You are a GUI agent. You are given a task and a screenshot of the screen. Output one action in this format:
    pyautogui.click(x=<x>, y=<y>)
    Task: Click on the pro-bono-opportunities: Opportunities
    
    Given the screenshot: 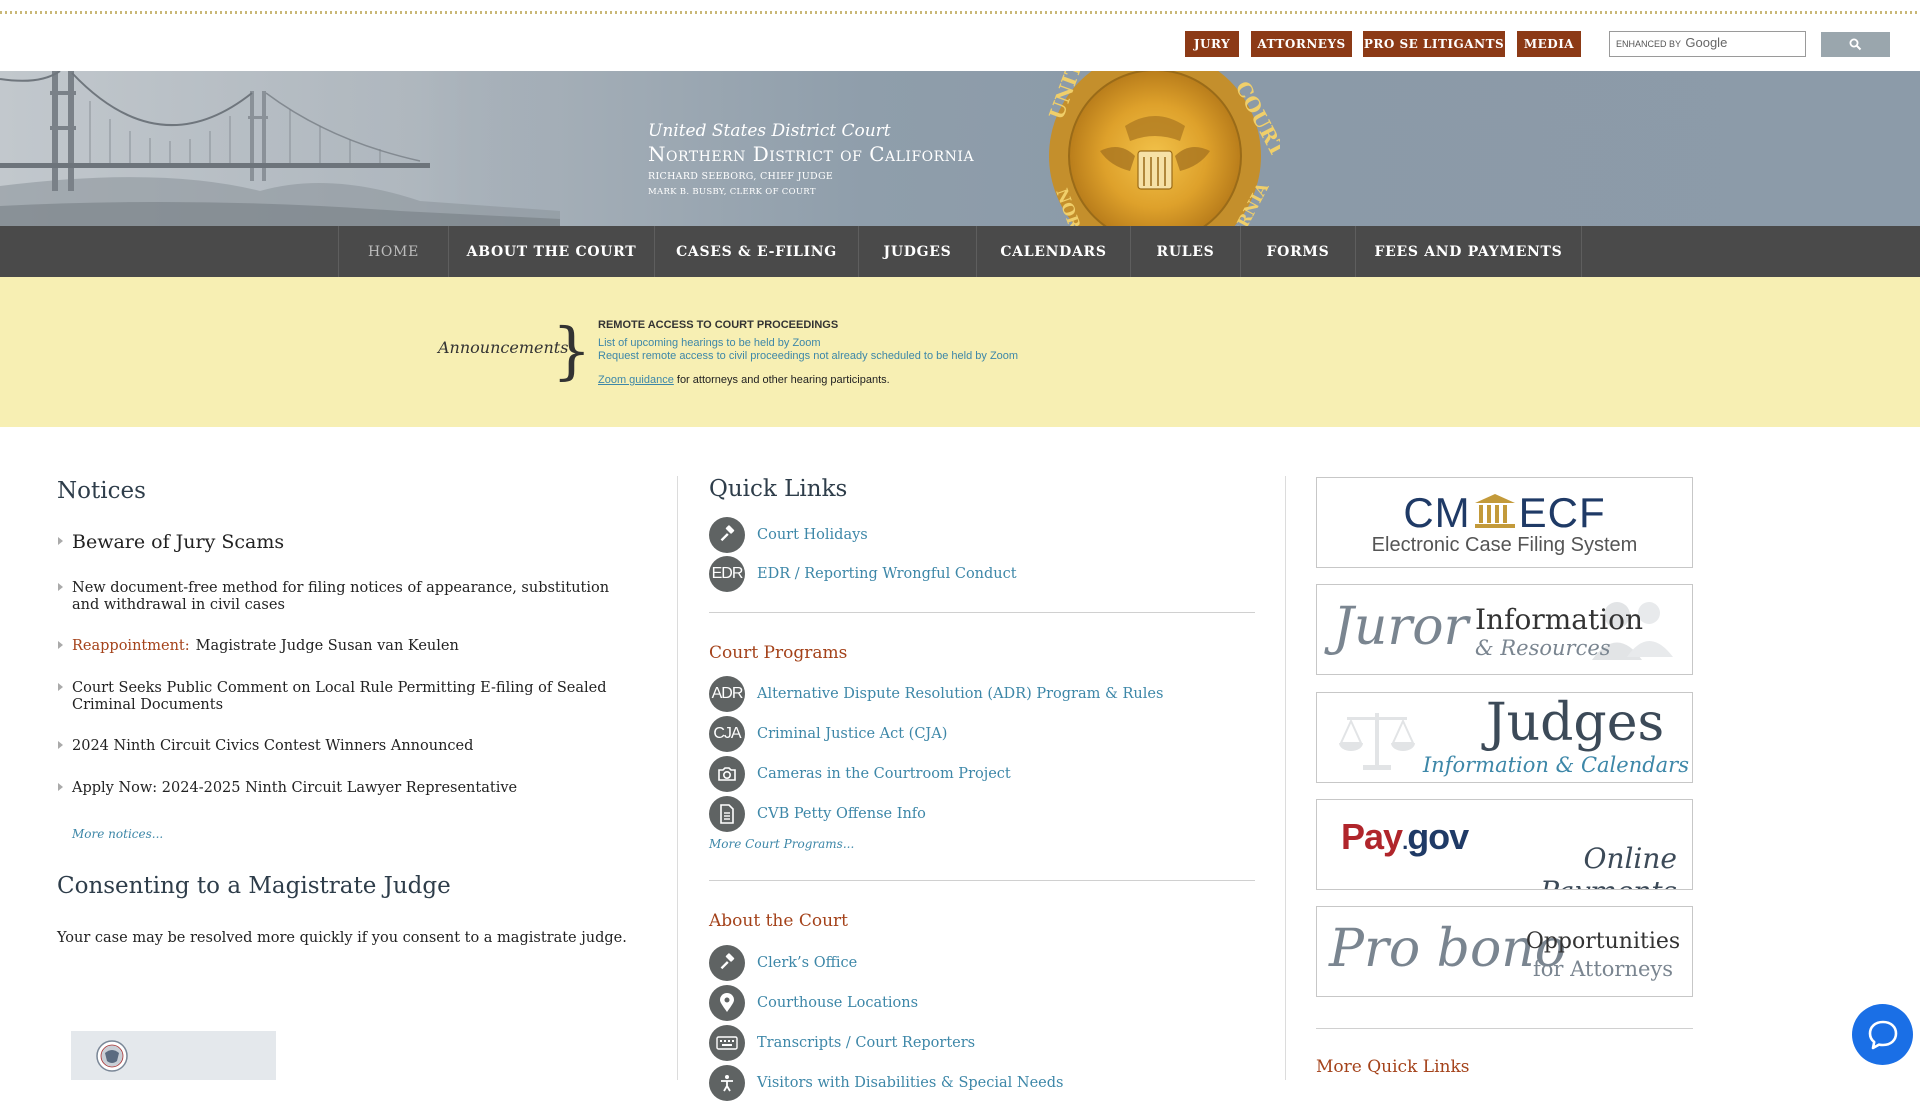 What is the action you would take?
    pyautogui.click(x=1603, y=941)
    